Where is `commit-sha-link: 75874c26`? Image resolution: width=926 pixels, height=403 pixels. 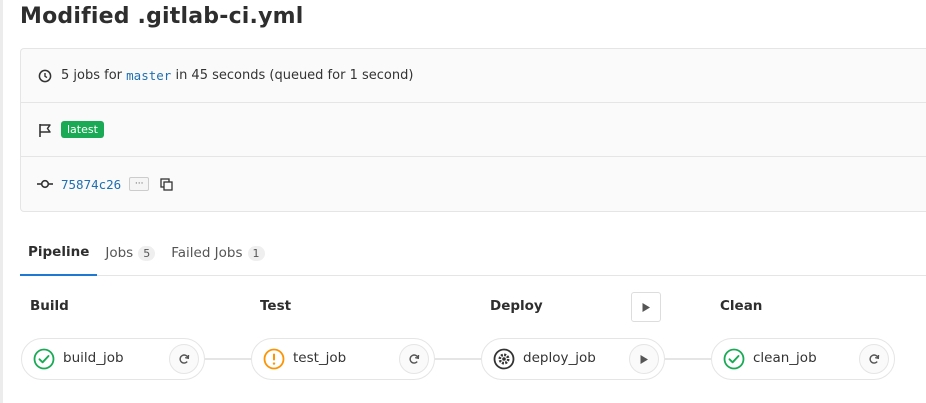
commit-sha-link: 75874c26 is located at coordinates (91, 184).